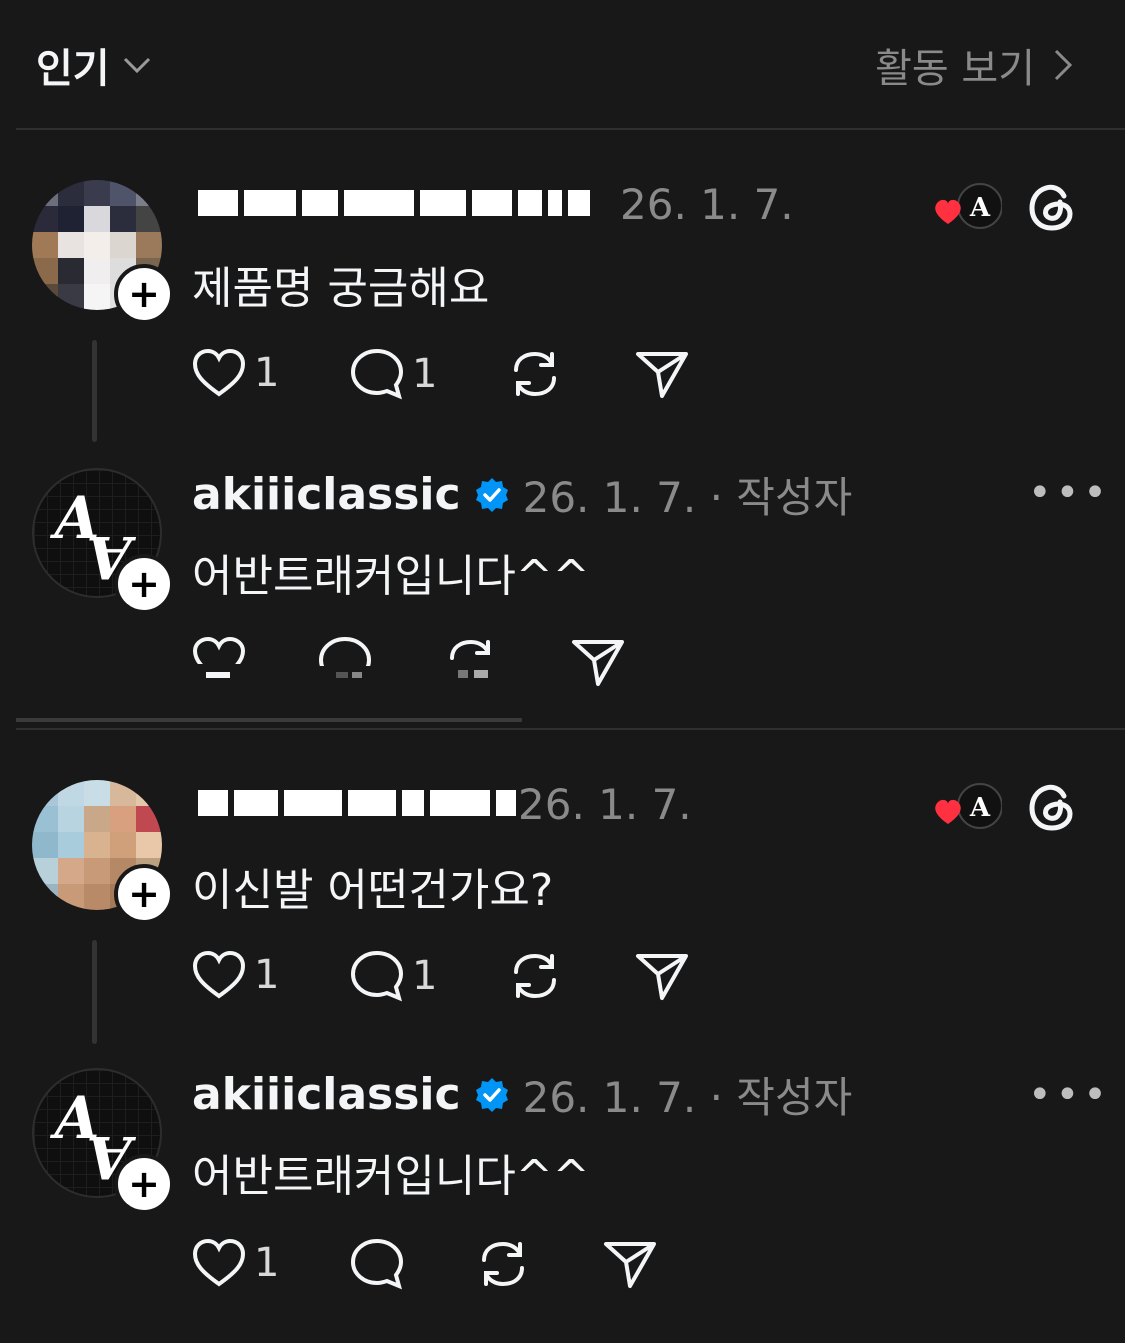 The width and height of the screenshot is (1125, 1343). I want to click on comment-text: 이신발 어떤건가요?, so click(373, 890).